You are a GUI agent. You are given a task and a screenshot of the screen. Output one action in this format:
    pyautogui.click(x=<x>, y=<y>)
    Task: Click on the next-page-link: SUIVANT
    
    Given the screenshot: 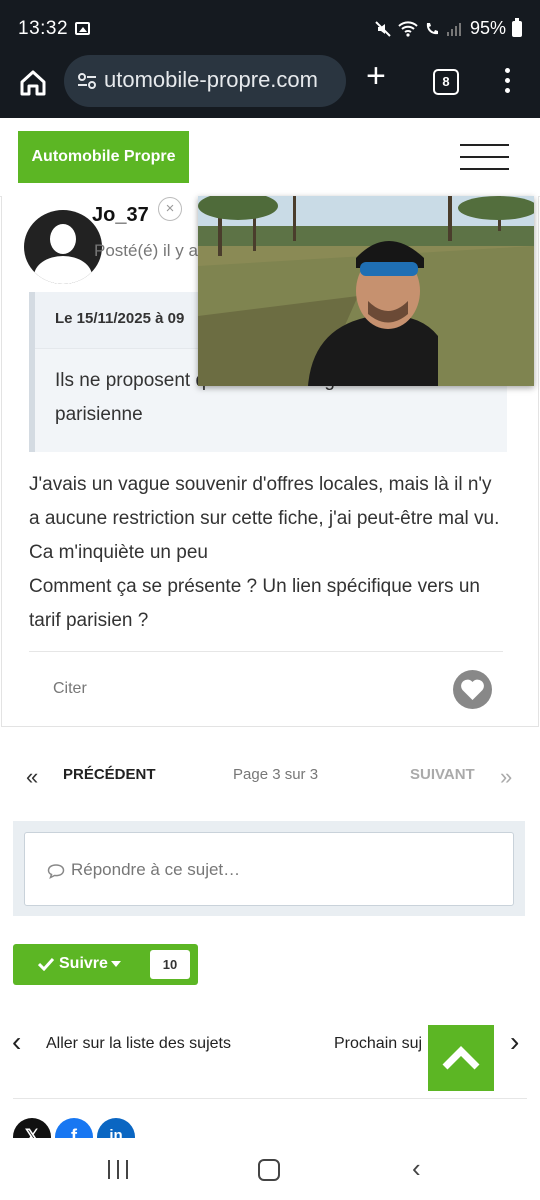 What is the action you would take?
    pyautogui.click(x=442, y=774)
    